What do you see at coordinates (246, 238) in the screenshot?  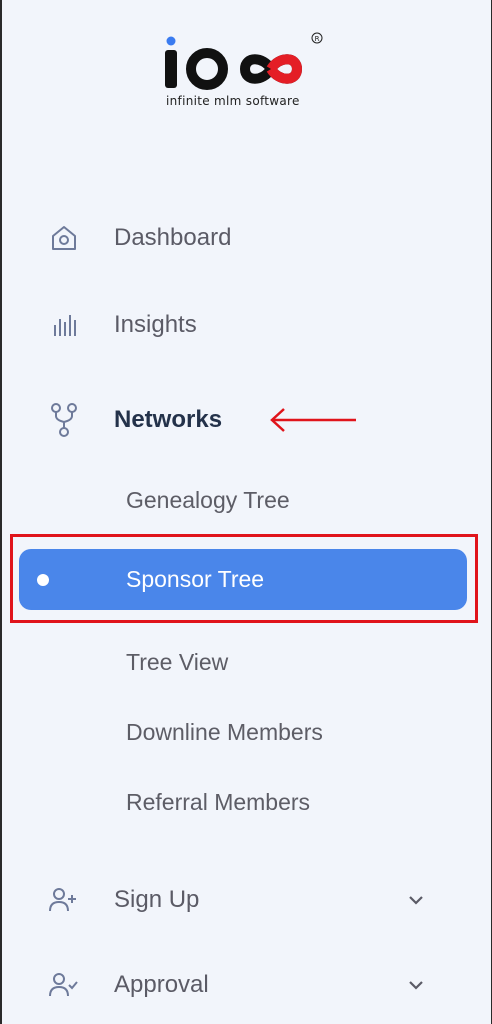 I see `sidebar-item-dashboard: Dashboard` at bounding box center [246, 238].